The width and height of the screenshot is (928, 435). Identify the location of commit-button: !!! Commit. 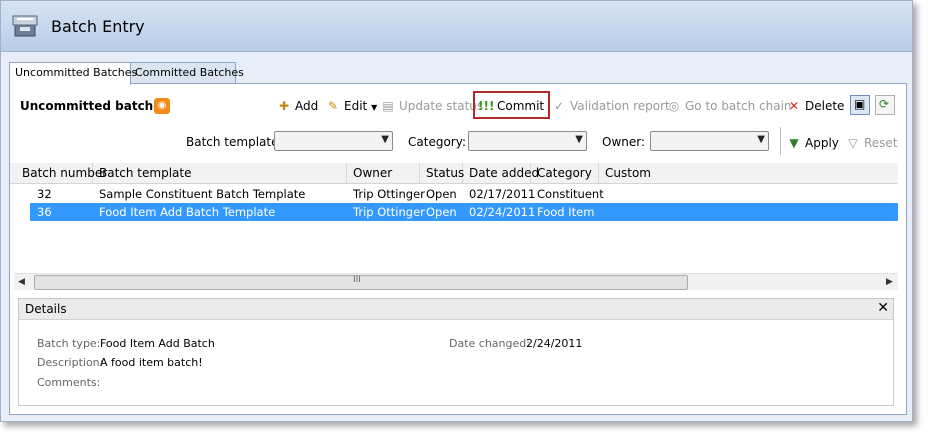
(511, 106).